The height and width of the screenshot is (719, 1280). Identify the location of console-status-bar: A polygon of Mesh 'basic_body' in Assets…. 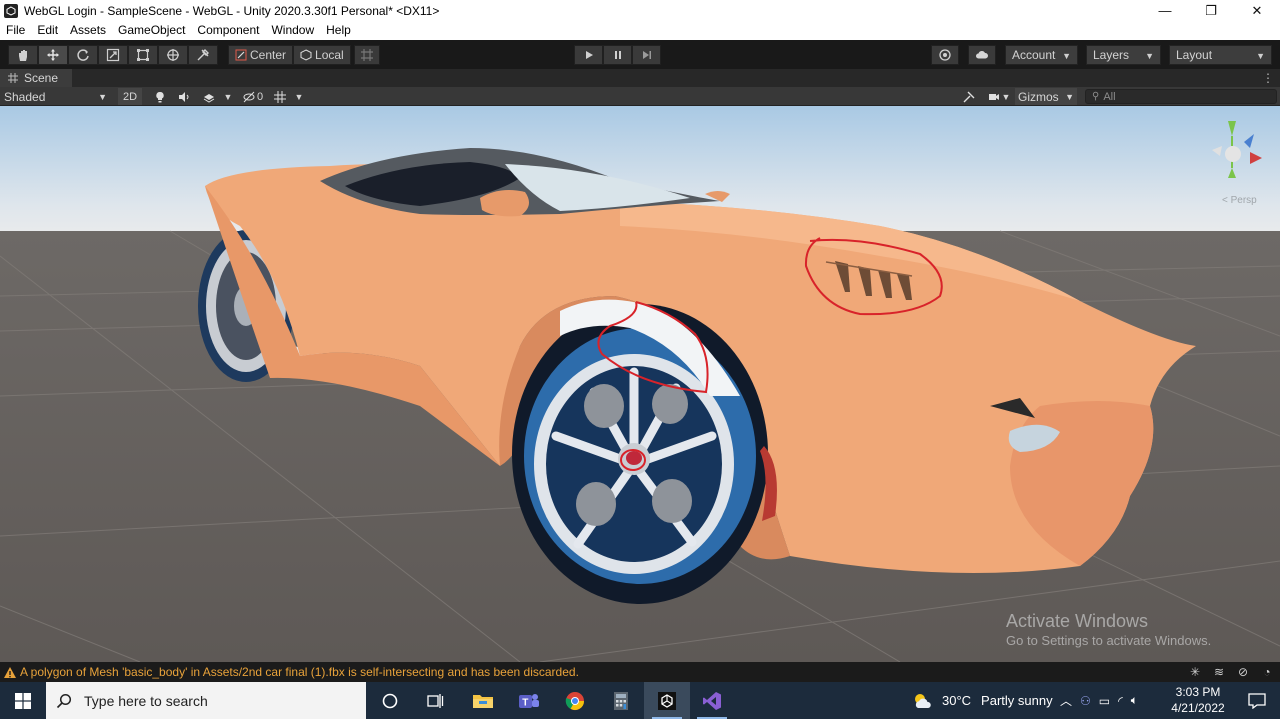
(640, 672).